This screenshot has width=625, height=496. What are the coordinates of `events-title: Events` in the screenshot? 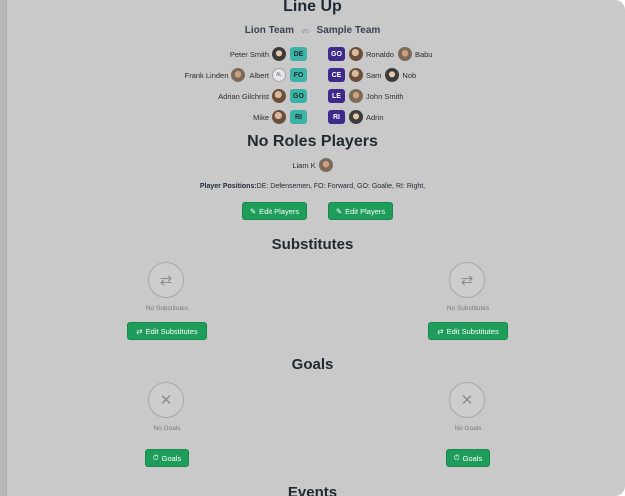 It's located at (312, 490).